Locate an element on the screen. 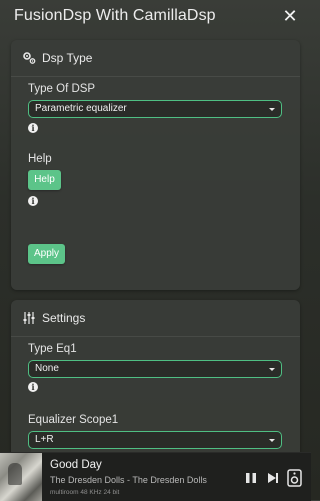  settings-header: Settings is located at coordinates (155, 318).